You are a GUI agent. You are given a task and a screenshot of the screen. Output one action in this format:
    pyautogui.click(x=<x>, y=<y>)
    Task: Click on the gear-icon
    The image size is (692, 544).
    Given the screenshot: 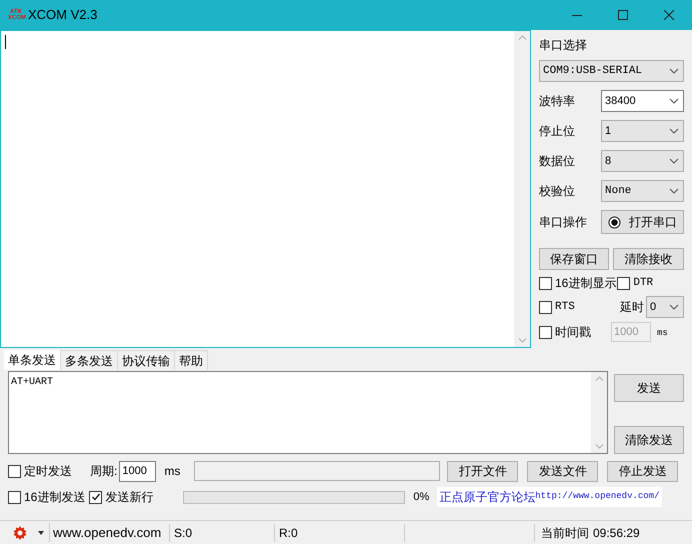 What is the action you would take?
    pyautogui.click(x=20, y=532)
    